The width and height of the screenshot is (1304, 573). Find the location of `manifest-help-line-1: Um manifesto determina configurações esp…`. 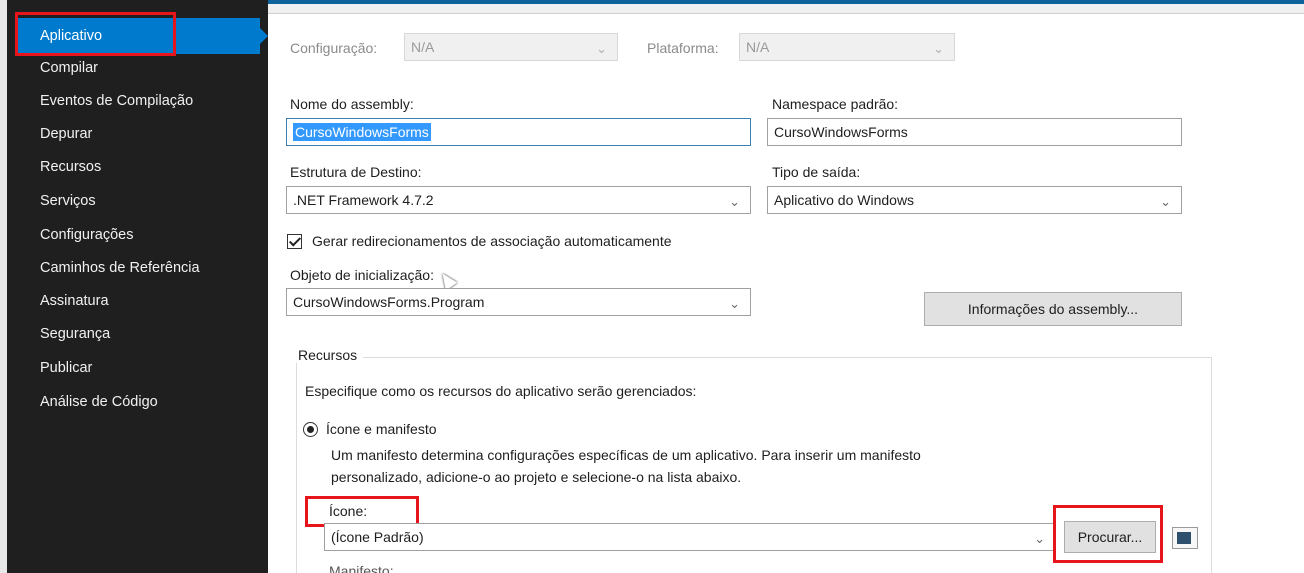

manifest-help-line-1: Um manifesto determina configurações esp… is located at coordinates (626, 455).